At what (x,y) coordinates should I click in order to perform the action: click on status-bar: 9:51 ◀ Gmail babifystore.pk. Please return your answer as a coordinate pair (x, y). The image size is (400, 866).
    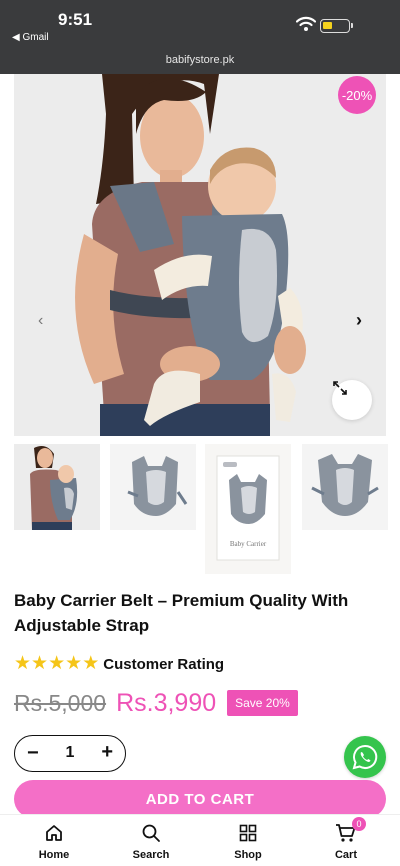
    Looking at the image, I should click on (200, 37).